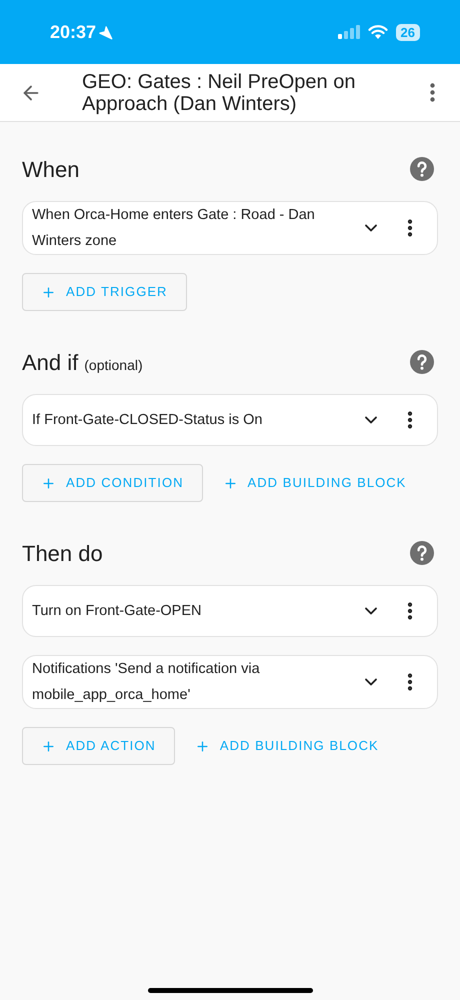 The height and width of the screenshot is (1000, 460). What do you see at coordinates (112, 483) in the screenshot?
I see `add-button: ADD CONDITION` at bounding box center [112, 483].